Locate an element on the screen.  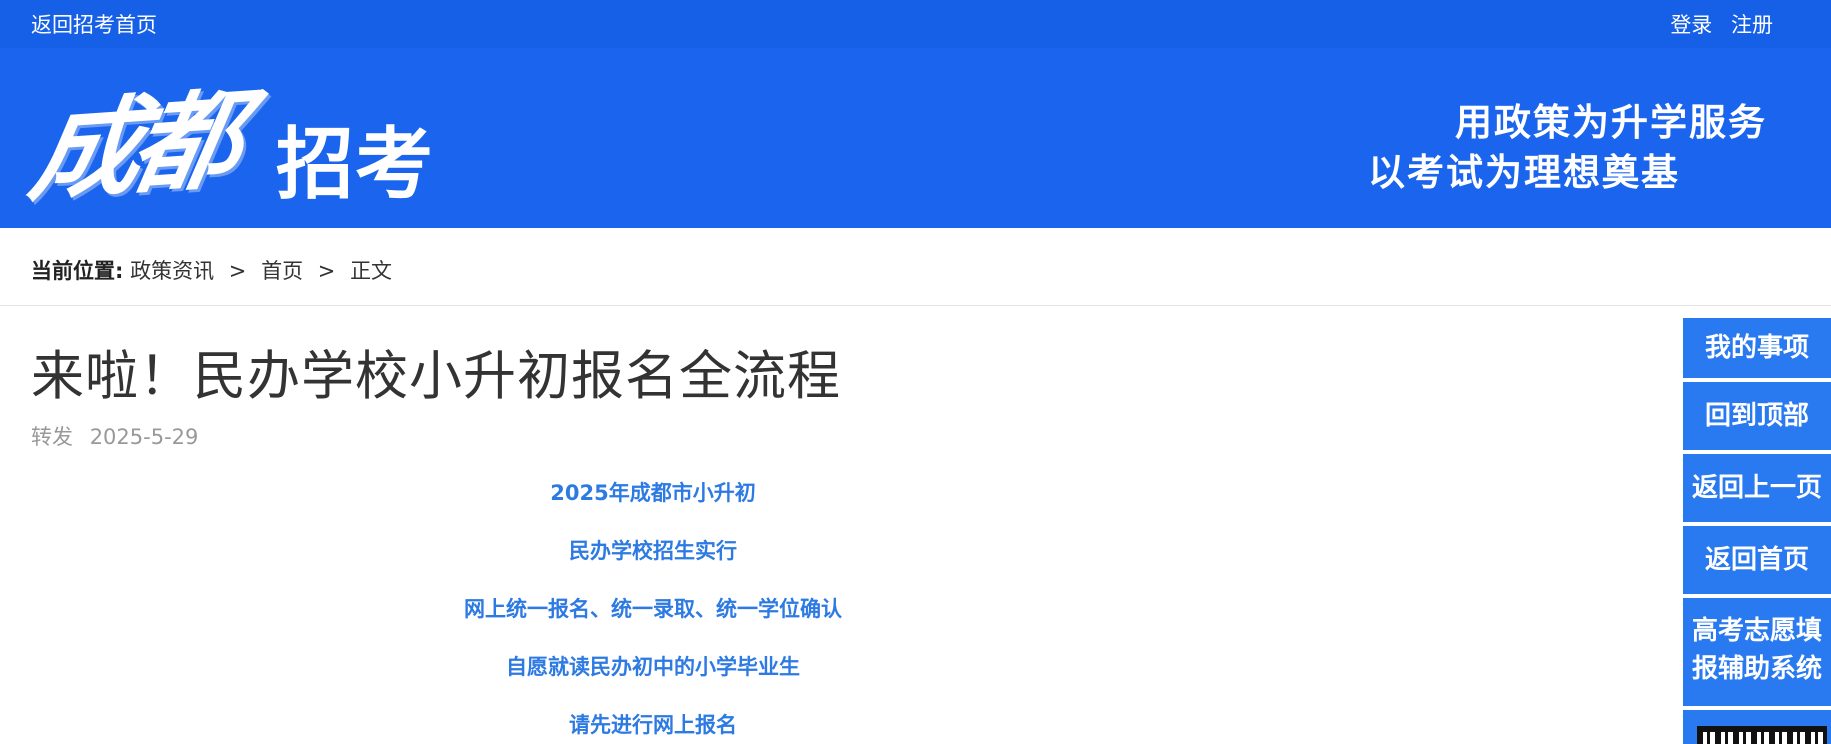
site-logo: 成都 招考 is located at coordinates (229, 140).